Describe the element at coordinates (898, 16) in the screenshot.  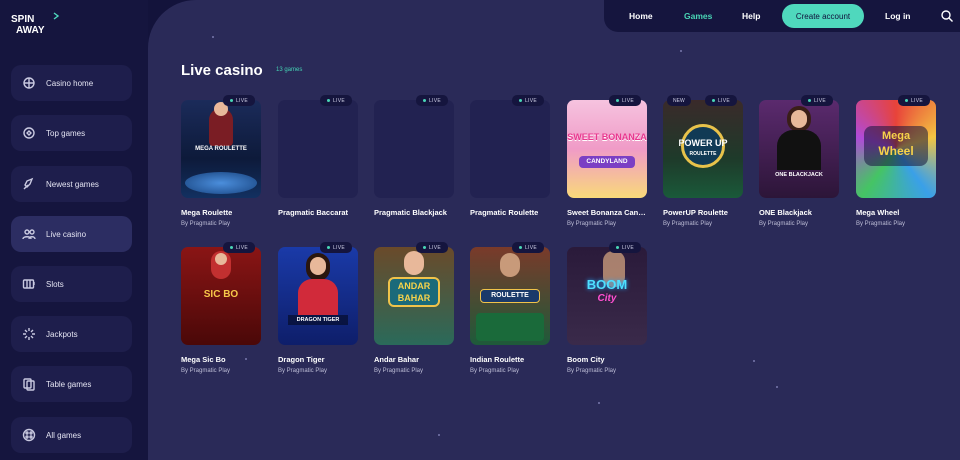
I see `login-button: Log in` at that location.